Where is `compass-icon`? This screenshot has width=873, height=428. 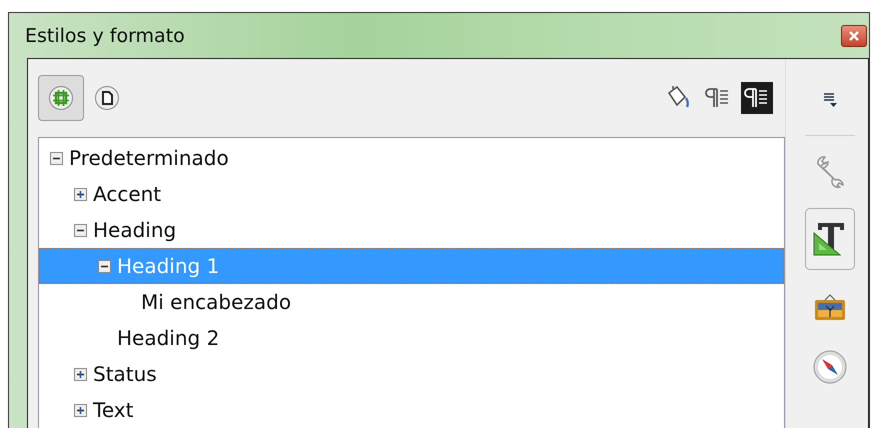
compass-icon is located at coordinates (830, 367).